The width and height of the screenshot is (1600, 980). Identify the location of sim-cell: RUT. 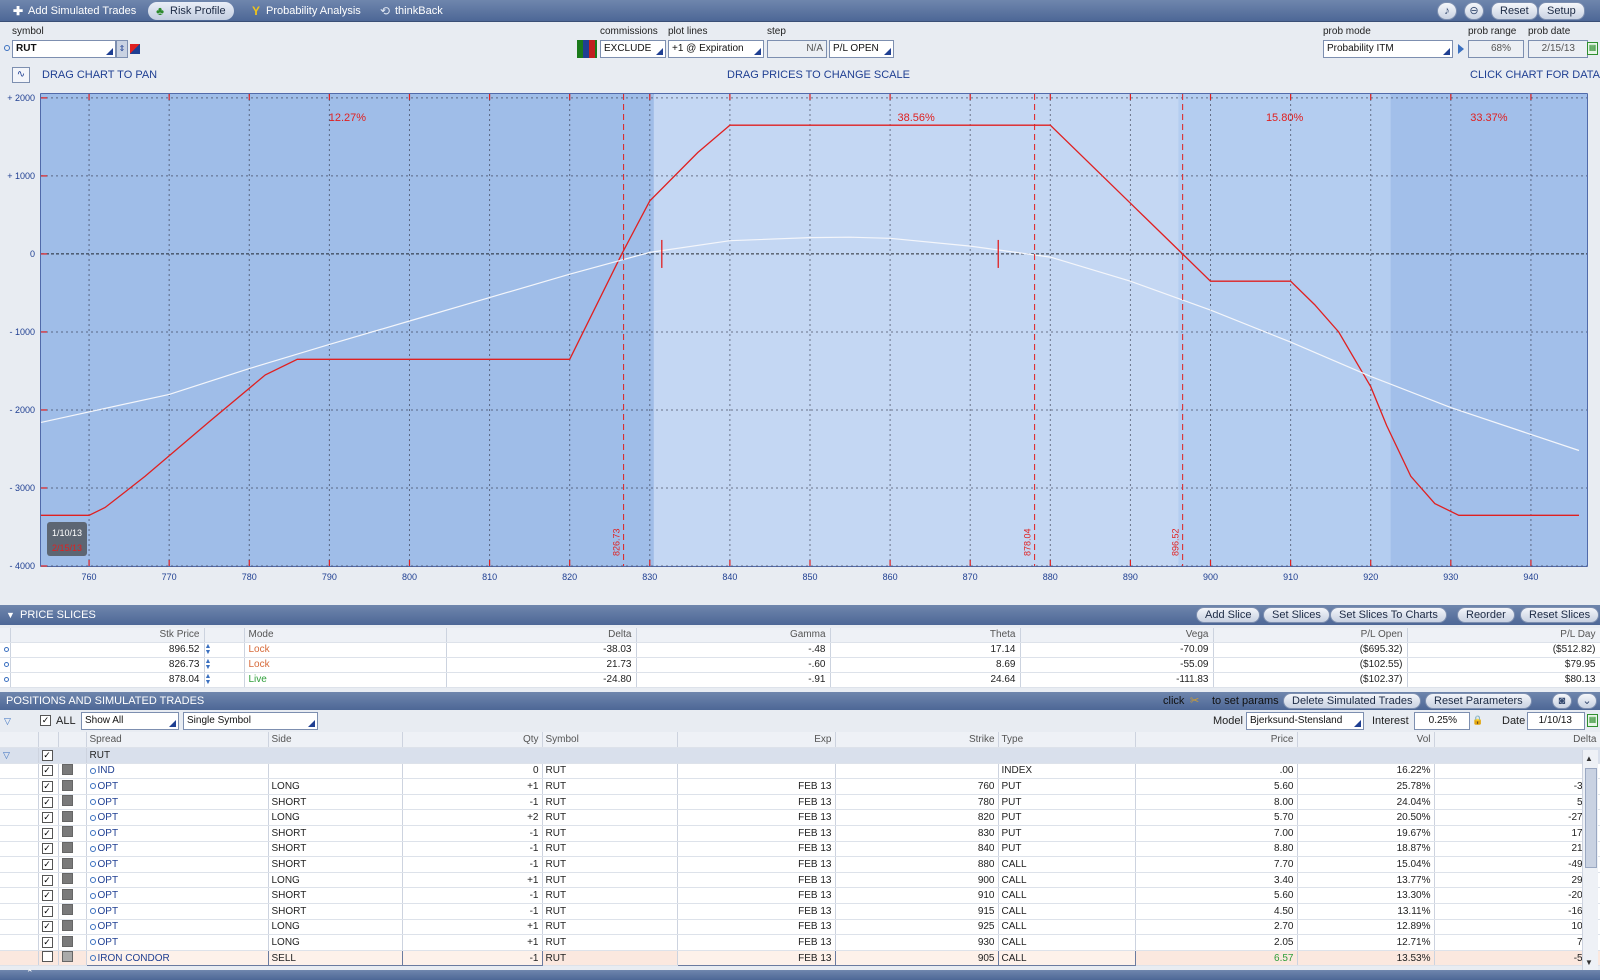
(610, 958).